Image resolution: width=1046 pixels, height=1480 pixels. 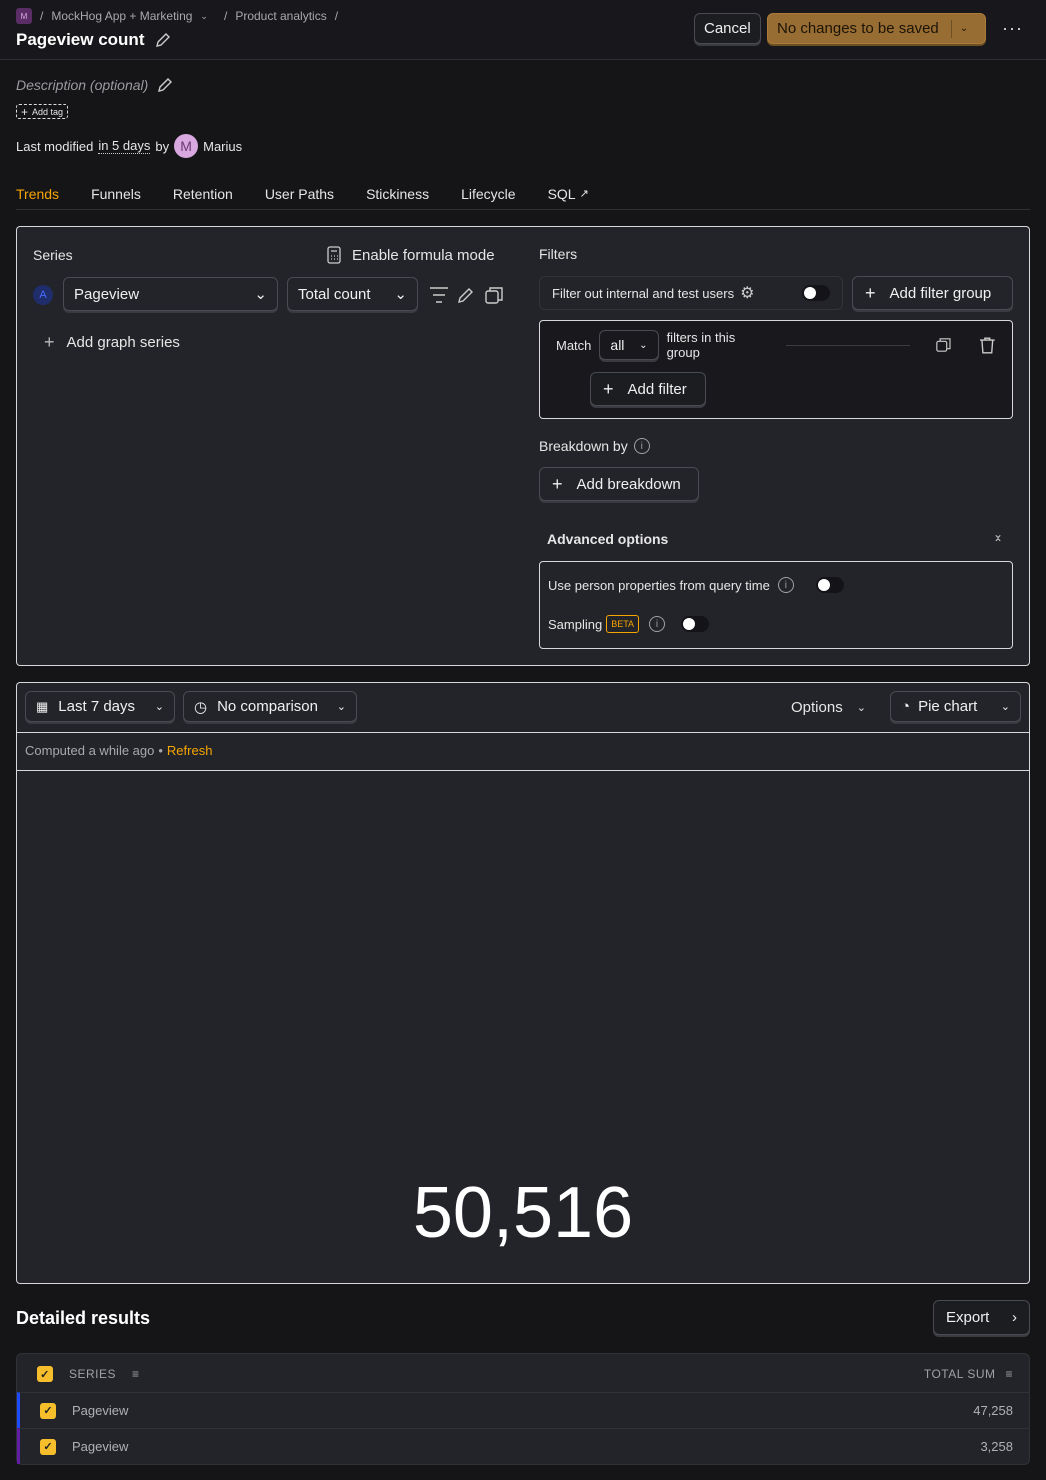 What do you see at coordinates (558, 254) in the screenshot?
I see `filters-label: Filters` at bounding box center [558, 254].